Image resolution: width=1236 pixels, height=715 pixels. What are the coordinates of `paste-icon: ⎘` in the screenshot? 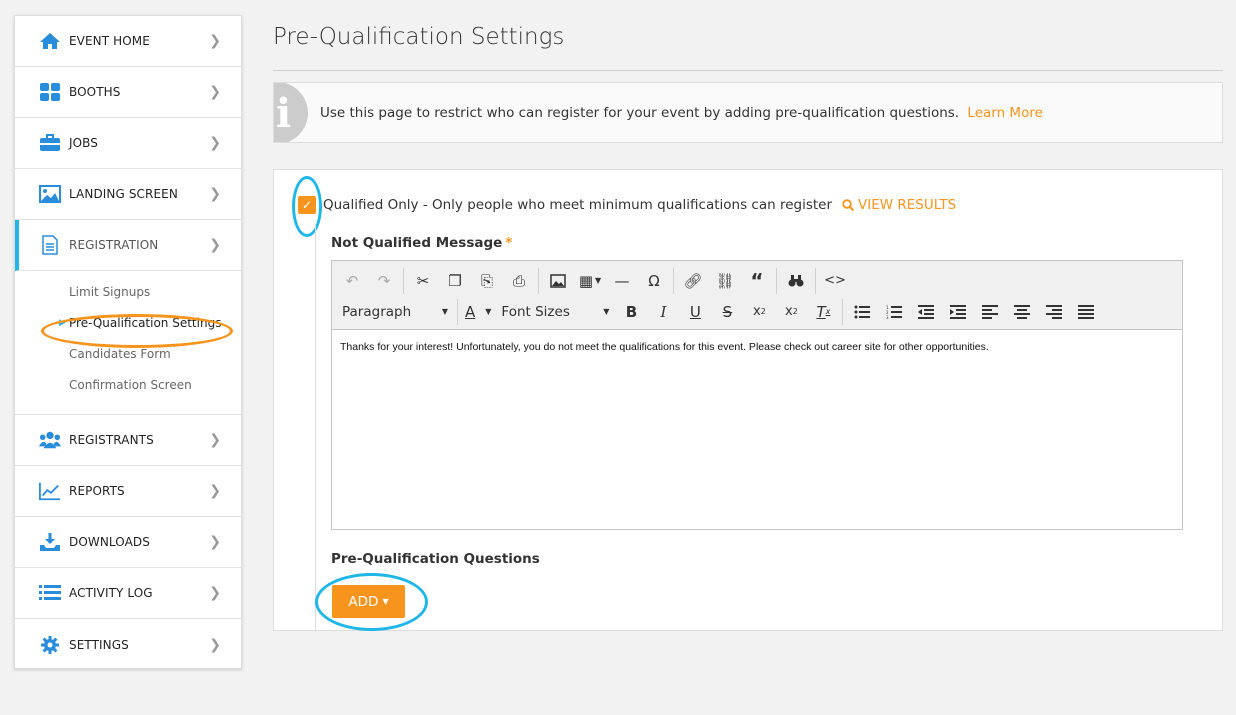 It's located at (487, 281).